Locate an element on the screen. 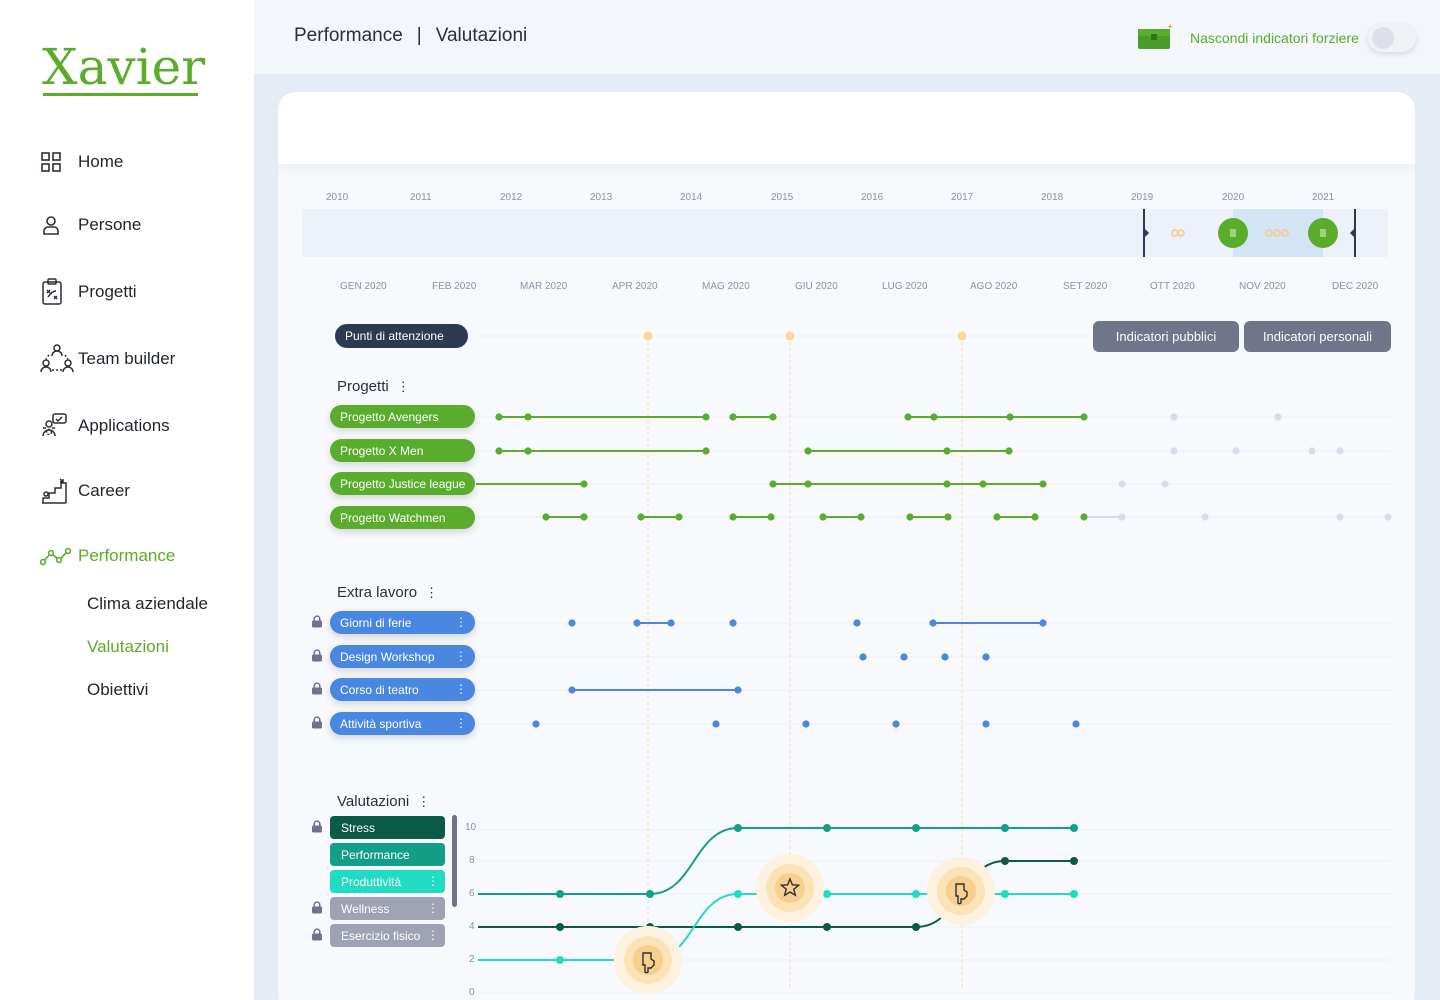  metric-label-performance: Performance is located at coordinates (387, 854).